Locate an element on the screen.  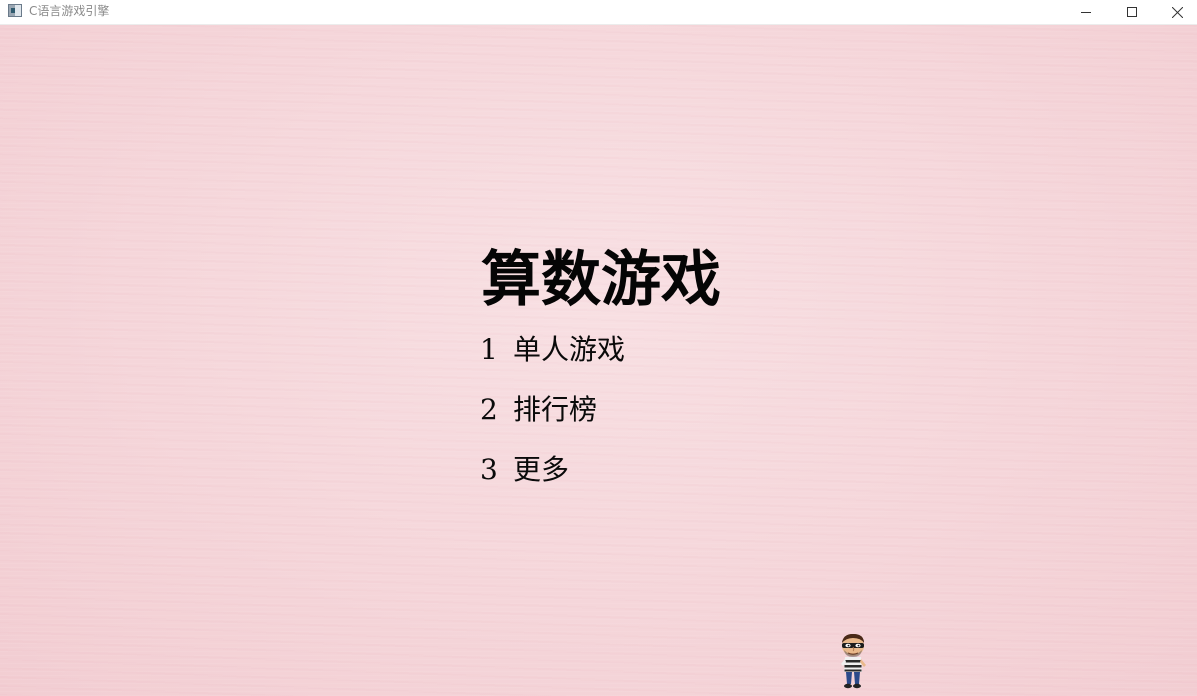
menu-item-label: 排行榜 is located at coordinates (555, 409).